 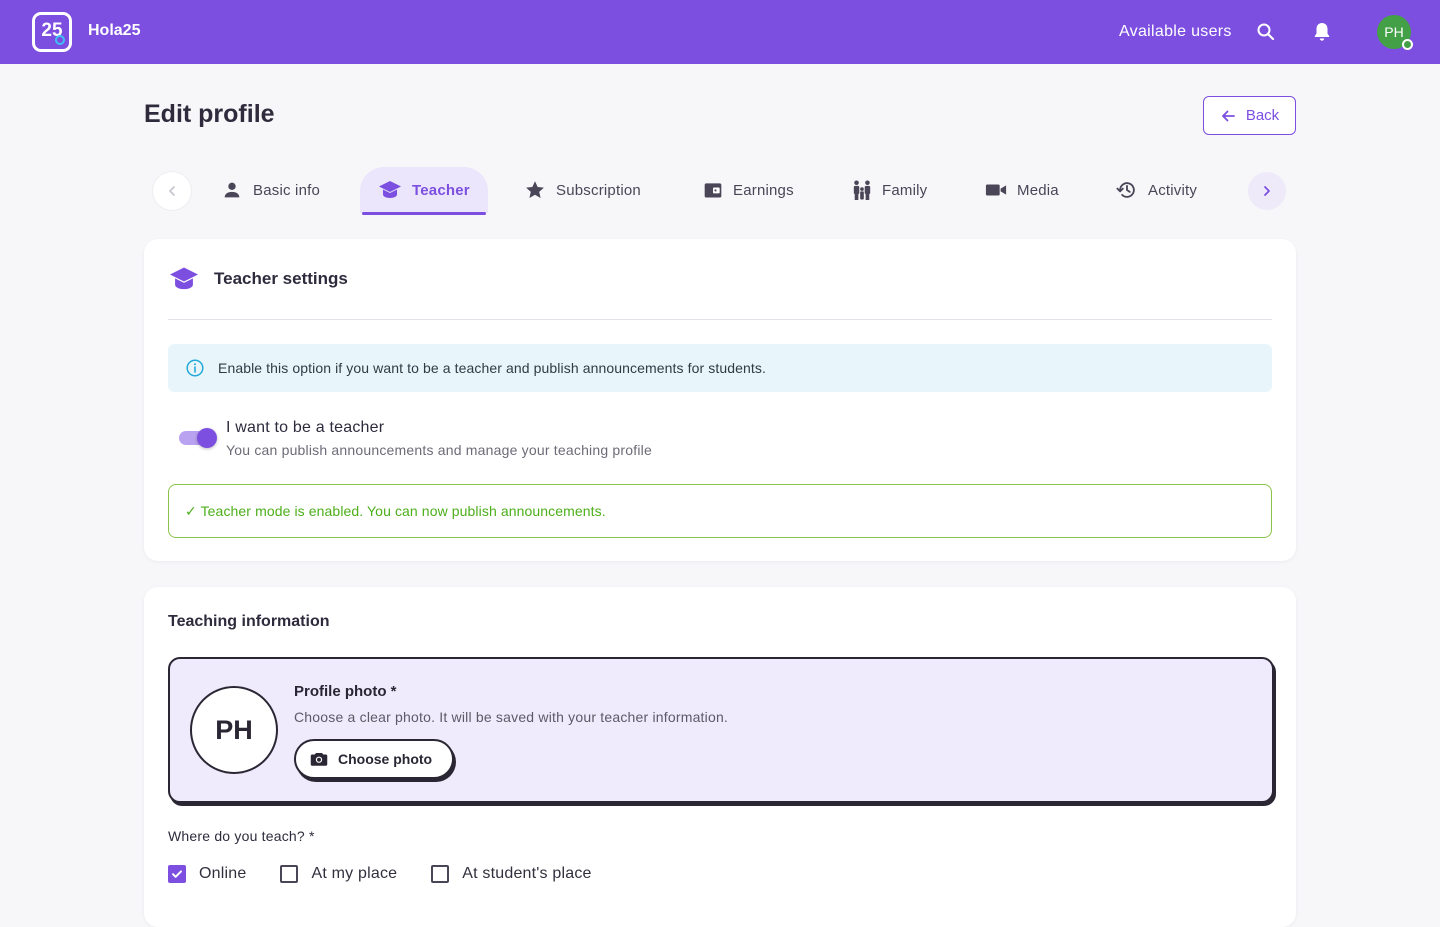 What do you see at coordinates (287, 190) in the screenshot?
I see `tab-label: Basic info` at bounding box center [287, 190].